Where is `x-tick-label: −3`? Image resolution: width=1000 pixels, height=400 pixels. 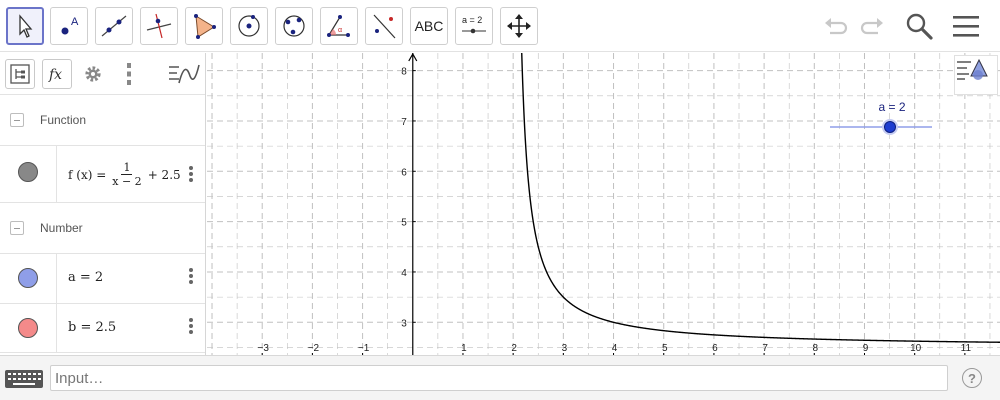 x-tick-label: −3 is located at coordinates (264, 348).